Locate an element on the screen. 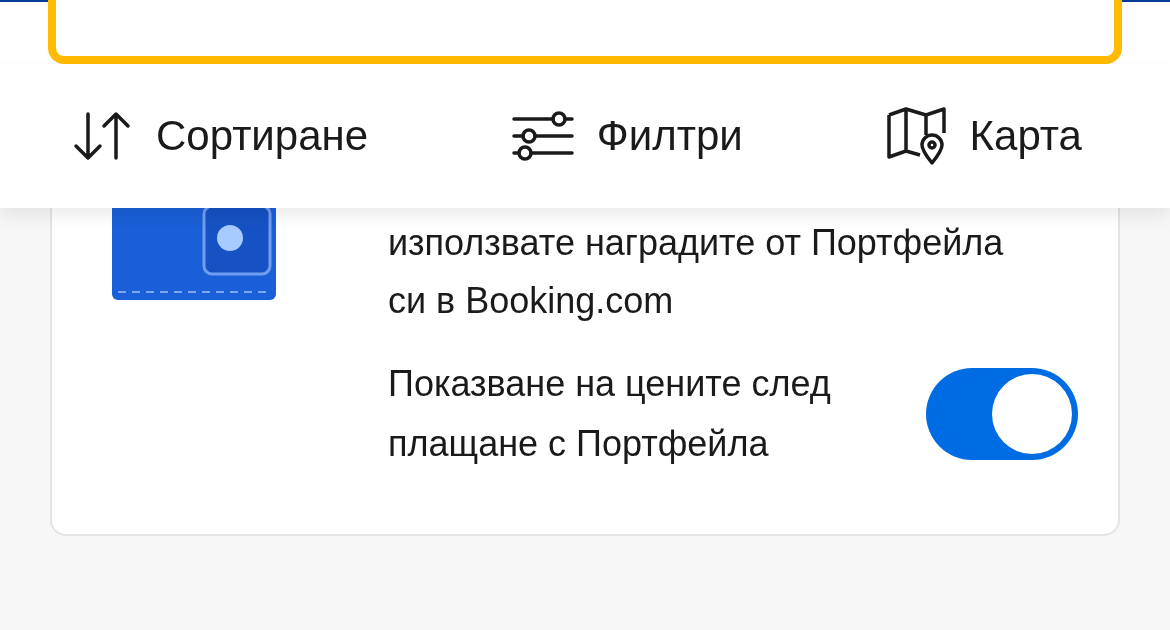 The width and height of the screenshot is (1170, 630). map-pin-icon is located at coordinates (916, 136).